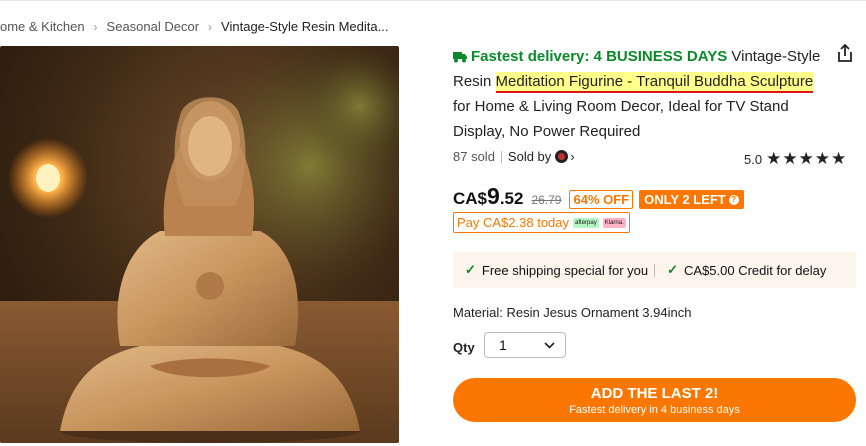 The height and width of the screenshot is (446, 866). I want to click on stock-badge: ONLY 2 LEFT?, so click(691, 199).